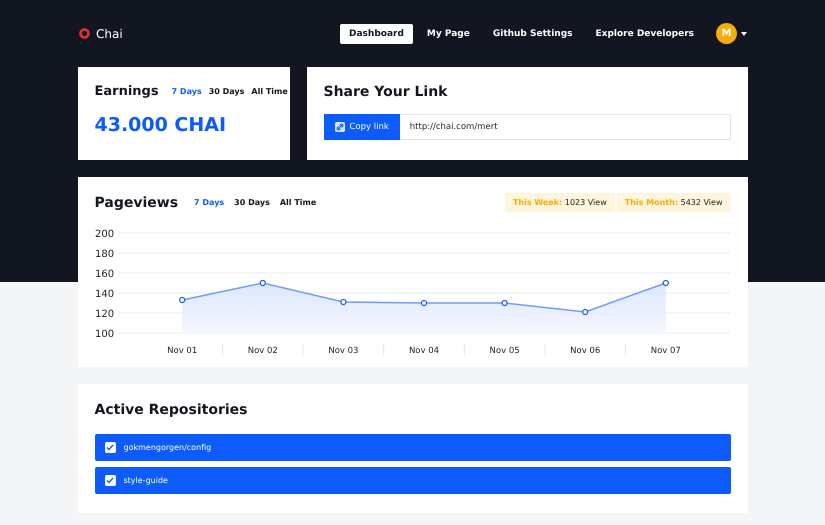 This screenshot has height=525, width=825. What do you see at coordinates (181, 351) in the screenshot?
I see `axis-label: Nov 01` at bounding box center [181, 351].